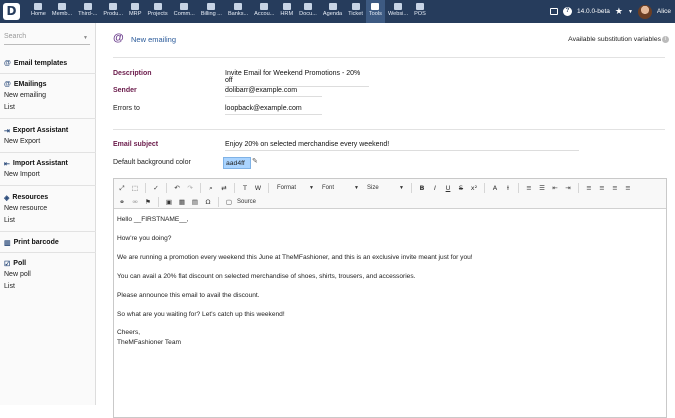 Image resolution: width=675 pixels, height=418 pixels. Describe the element at coordinates (286, 11) in the screenshot. I see `menu-item-hrm: HRM` at that location.